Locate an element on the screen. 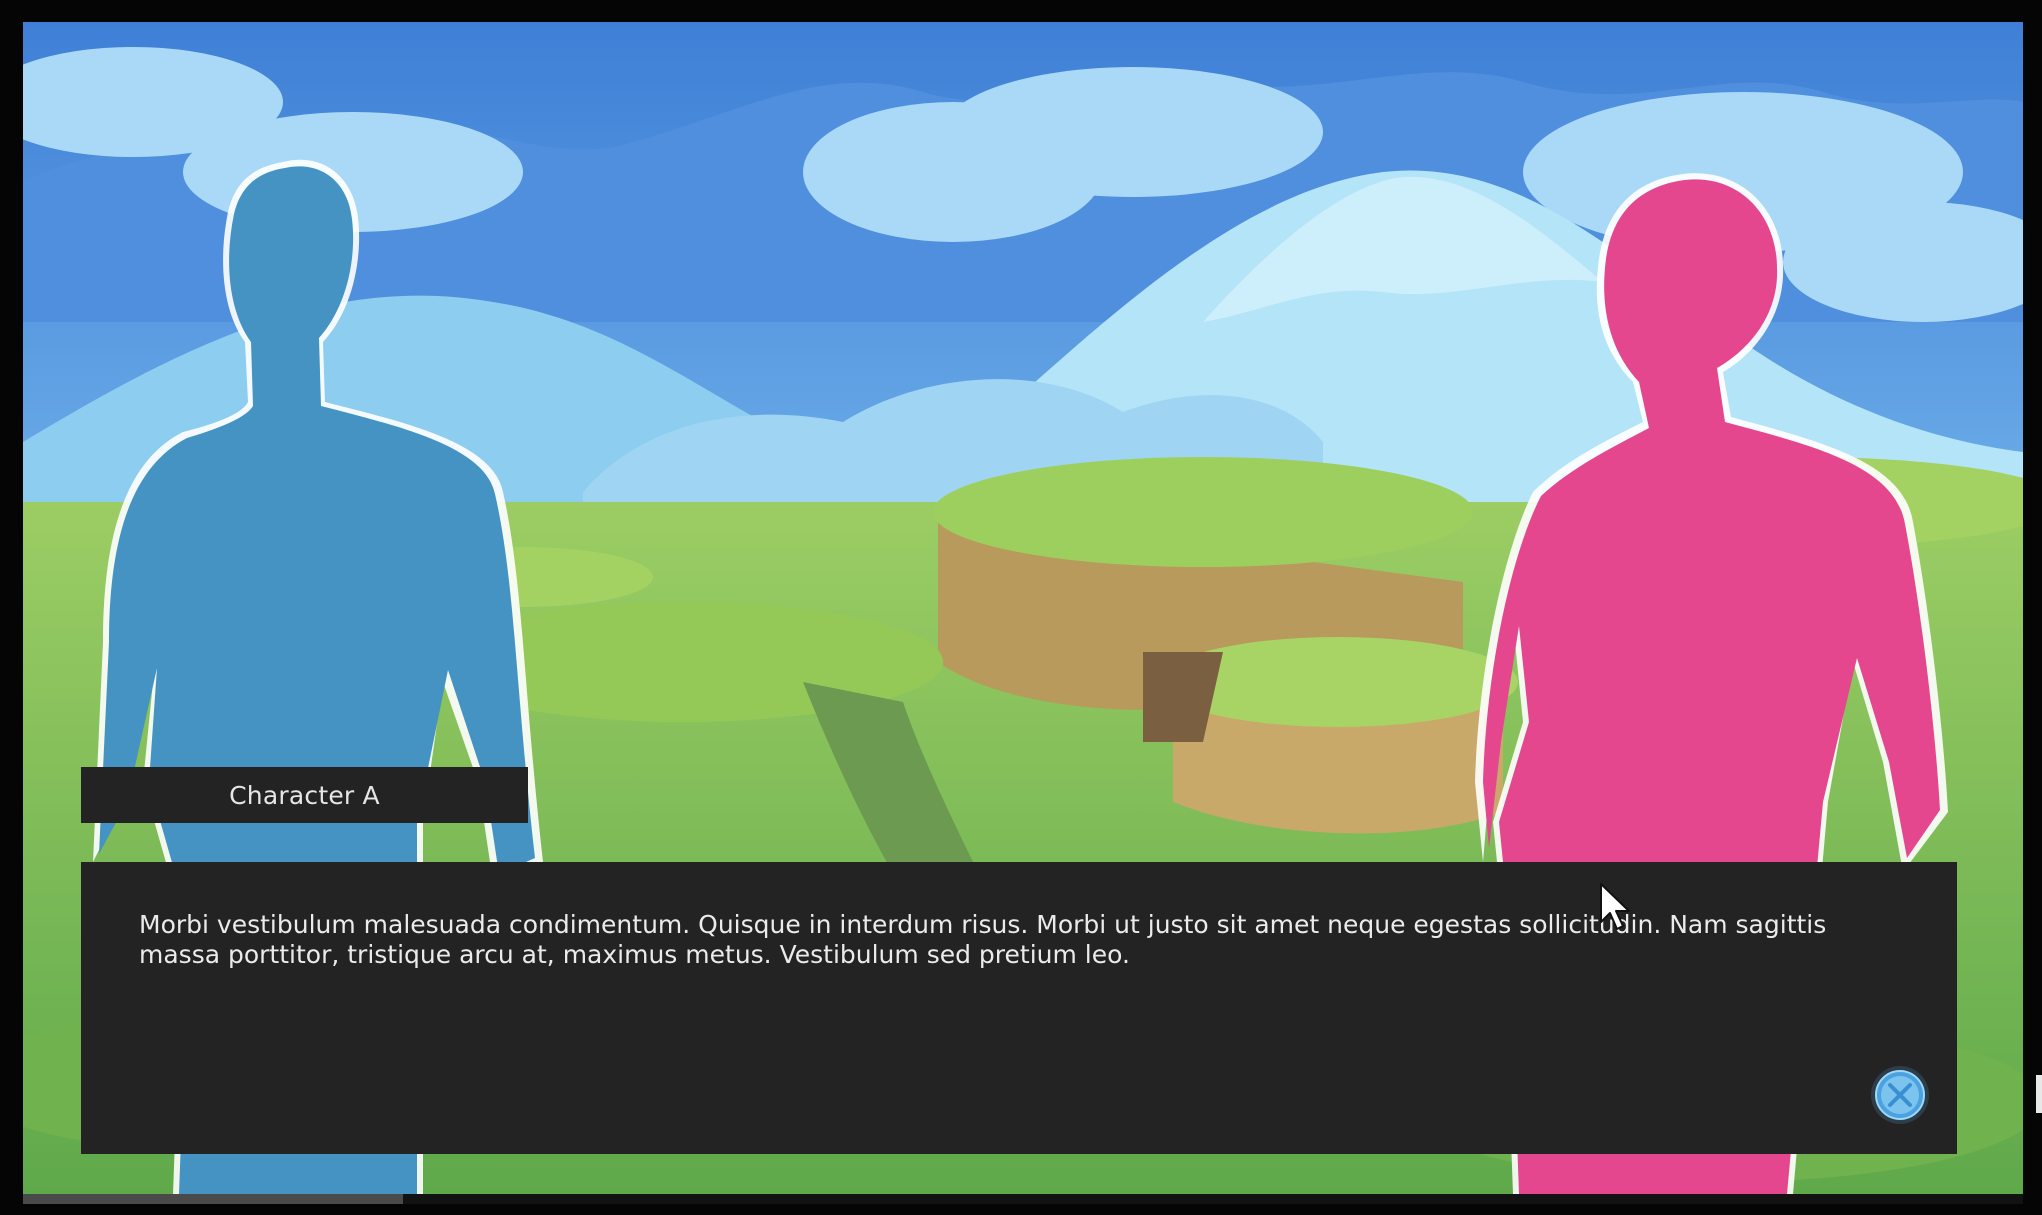  speaker-name: Character A is located at coordinates (304, 795).